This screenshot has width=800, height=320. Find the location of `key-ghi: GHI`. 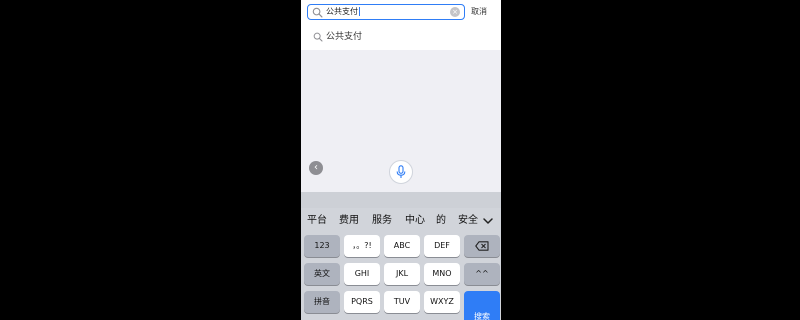

key-ghi: GHI is located at coordinates (362, 274).